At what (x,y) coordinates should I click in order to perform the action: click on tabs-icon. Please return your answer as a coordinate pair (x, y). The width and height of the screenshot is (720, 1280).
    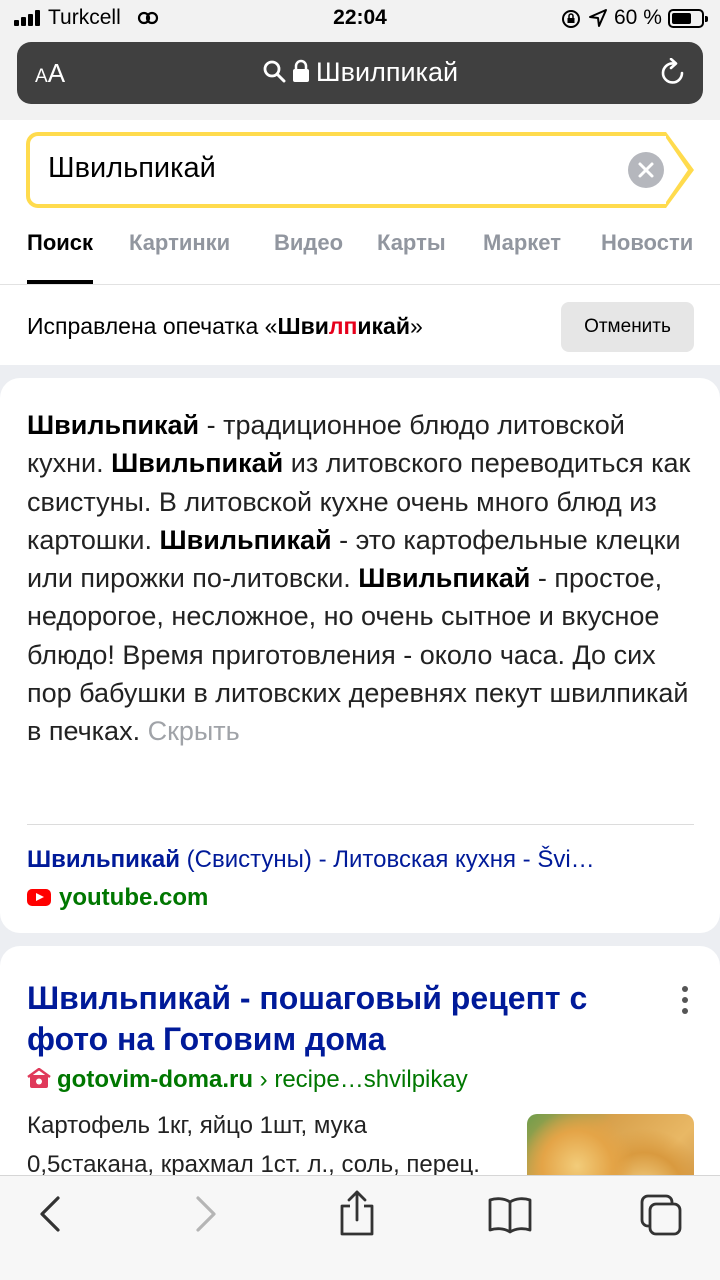
    Looking at the image, I should click on (661, 1218).